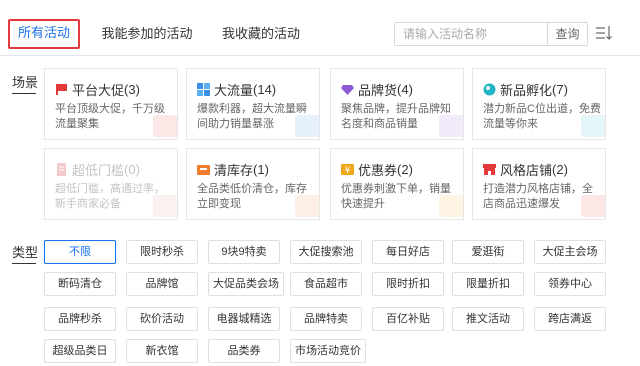  Describe the element at coordinates (488, 252) in the screenshot. I see `type-tag: 爱逛街` at that location.